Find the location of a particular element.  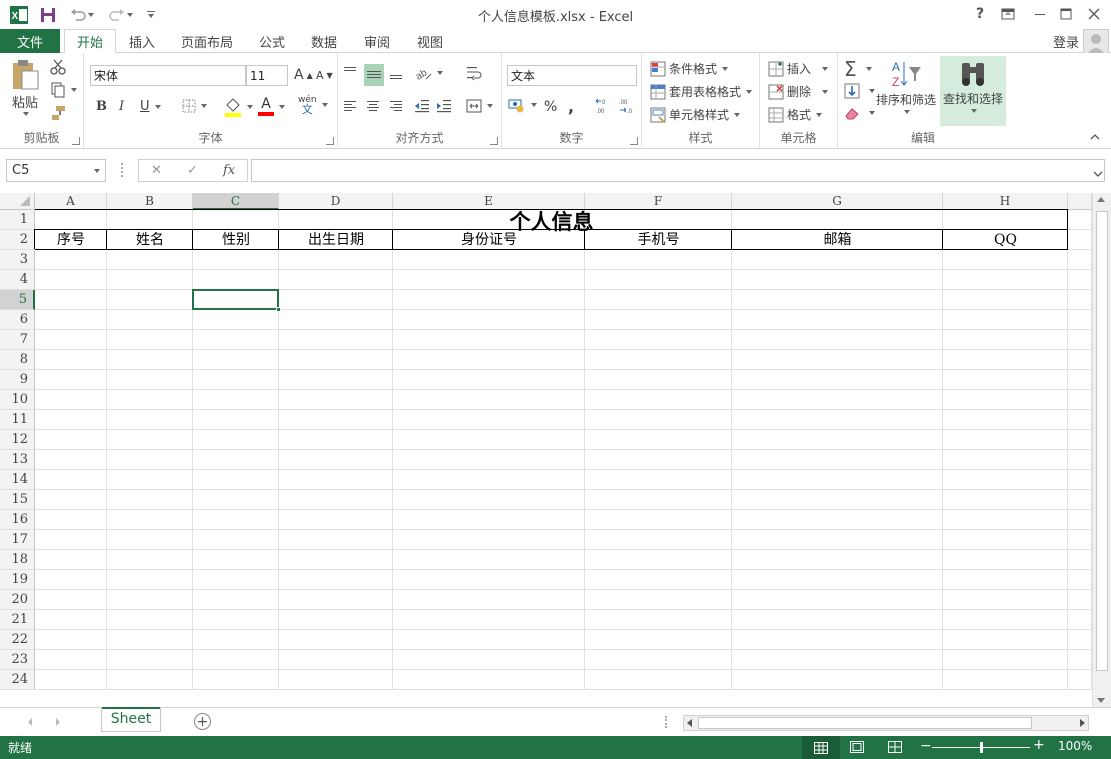

scroll-right-icon is located at coordinates (1082, 723).